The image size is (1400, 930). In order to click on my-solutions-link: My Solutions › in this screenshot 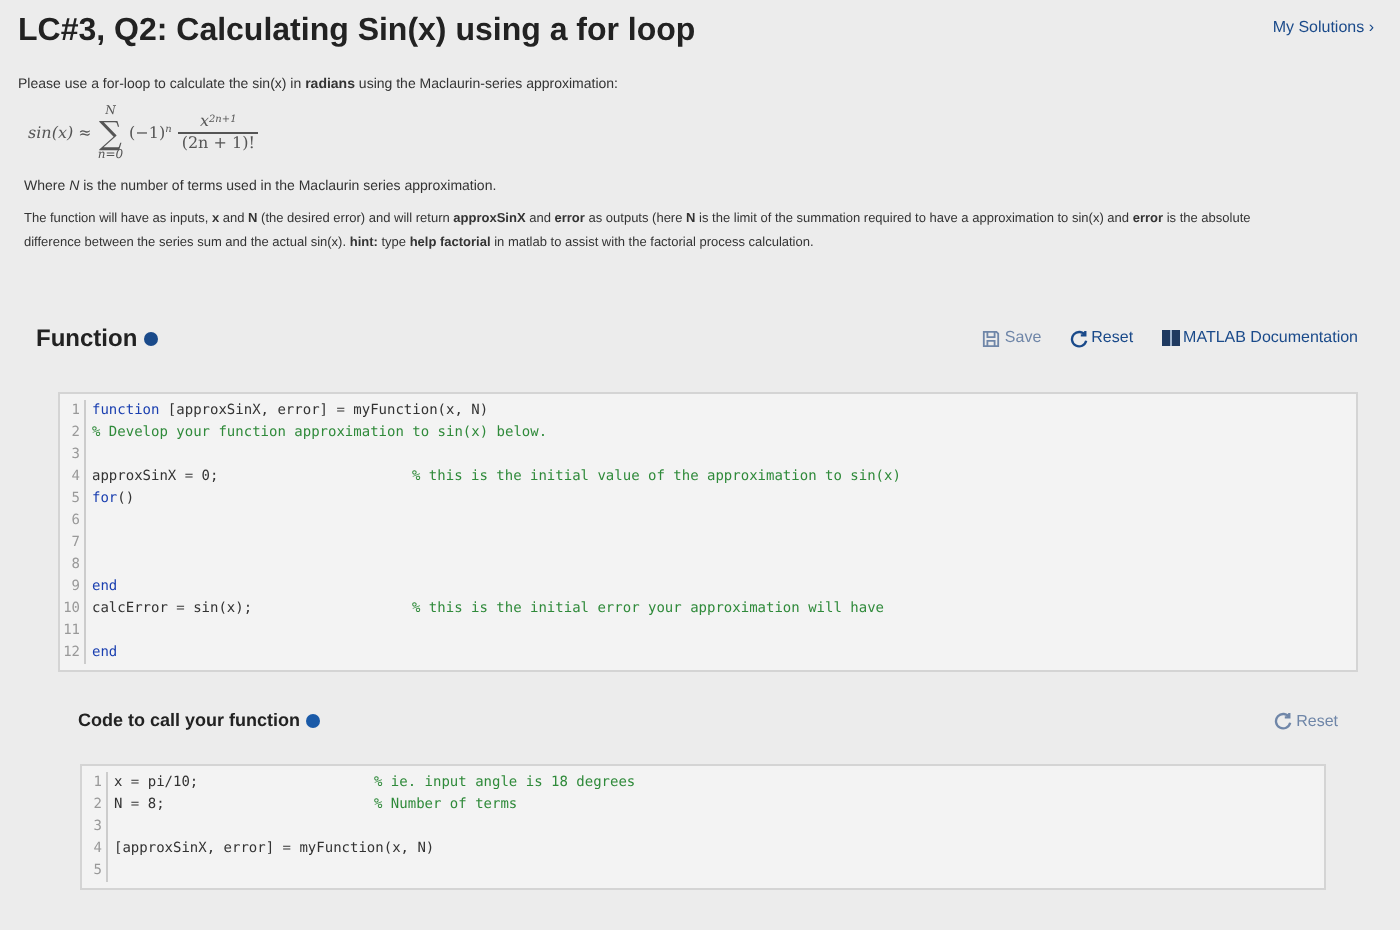, I will do `click(1323, 28)`.